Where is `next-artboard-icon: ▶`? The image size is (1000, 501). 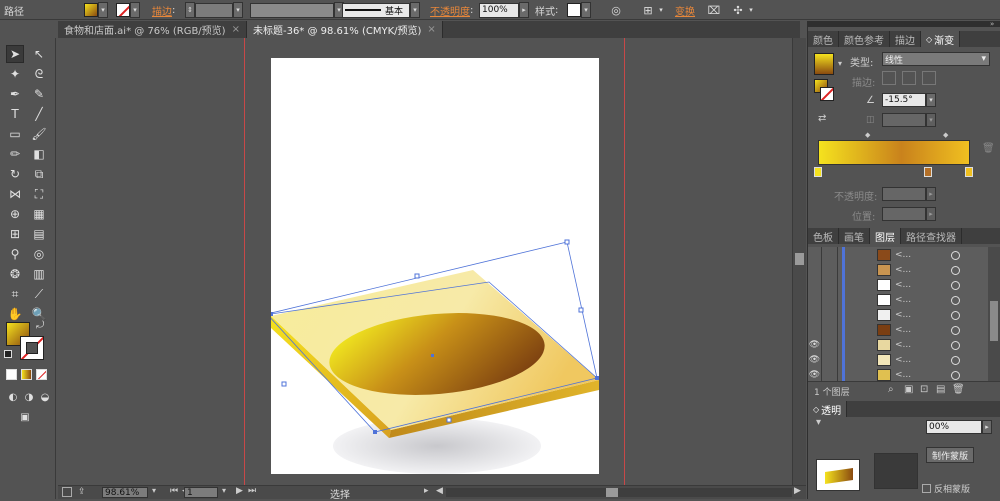
next-artboard-icon: ▶ is located at coordinates (239, 491).